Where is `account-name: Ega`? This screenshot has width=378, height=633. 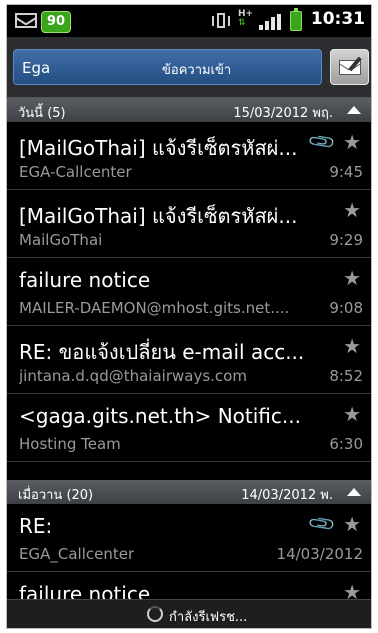
account-name: Ega is located at coordinates (36, 68).